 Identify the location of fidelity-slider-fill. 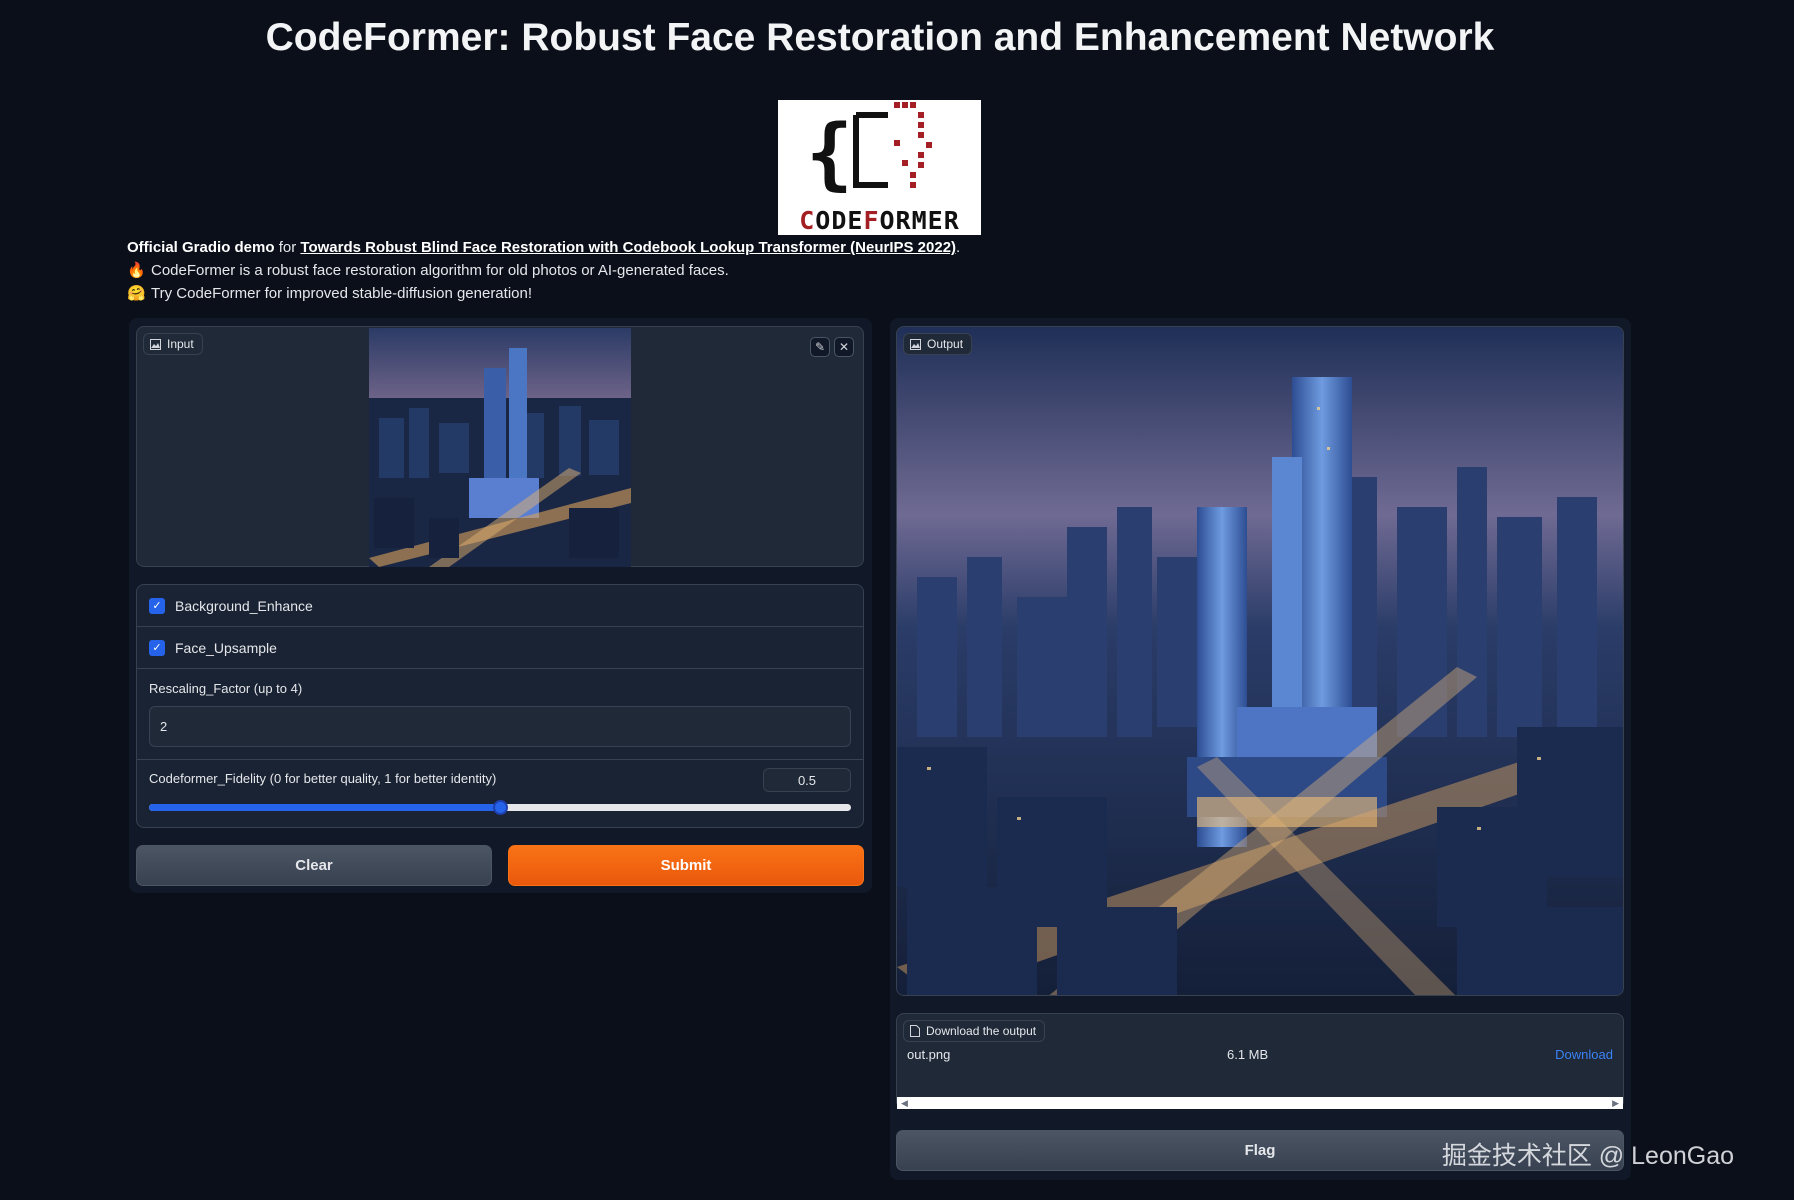
(324, 807).